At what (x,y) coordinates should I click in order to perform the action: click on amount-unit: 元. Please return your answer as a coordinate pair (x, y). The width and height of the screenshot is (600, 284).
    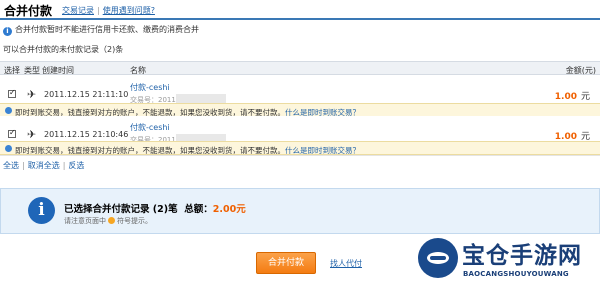
    Looking at the image, I should click on (585, 97).